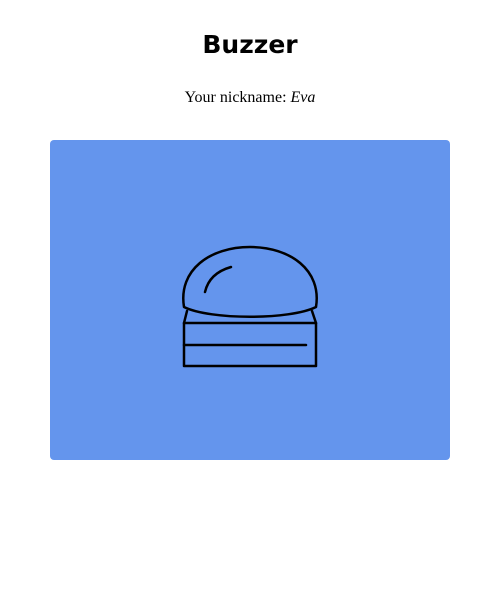 The height and width of the screenshot is (600, 500). I want to click on nickname-line: Your nickname: Eva, so click(250, 98).